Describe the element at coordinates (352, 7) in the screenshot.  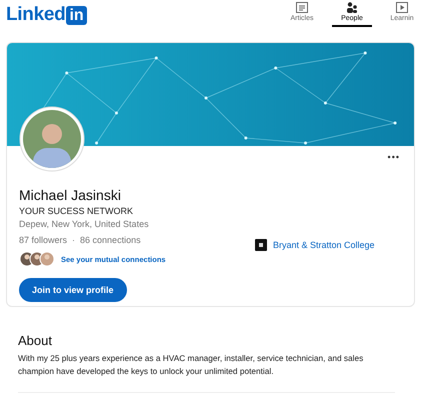
I see `people-icon` at that location.